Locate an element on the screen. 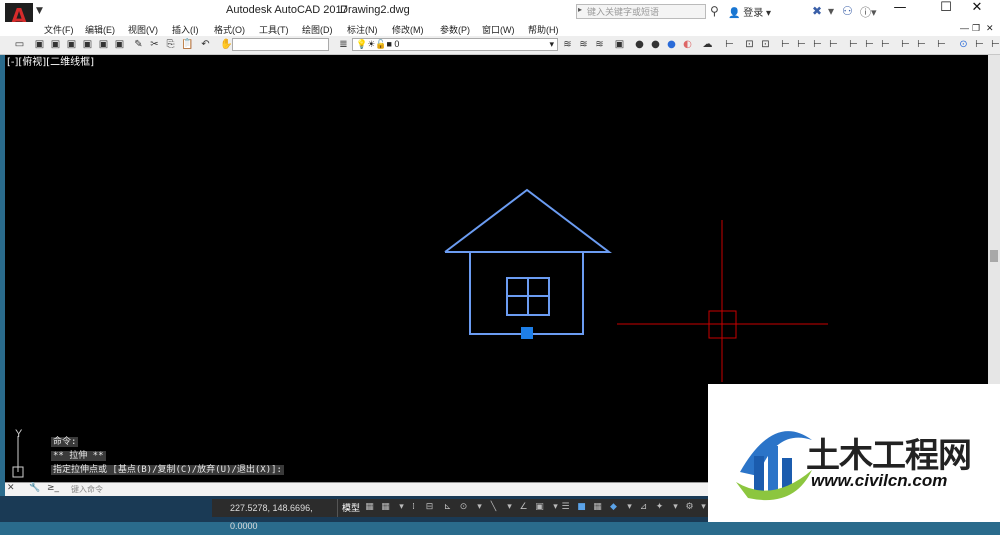  close-icon: ✕ is located at coordinates (11, 488).